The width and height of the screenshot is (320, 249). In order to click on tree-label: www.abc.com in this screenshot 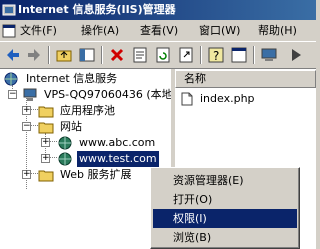, I will do `click(117, 142)`.